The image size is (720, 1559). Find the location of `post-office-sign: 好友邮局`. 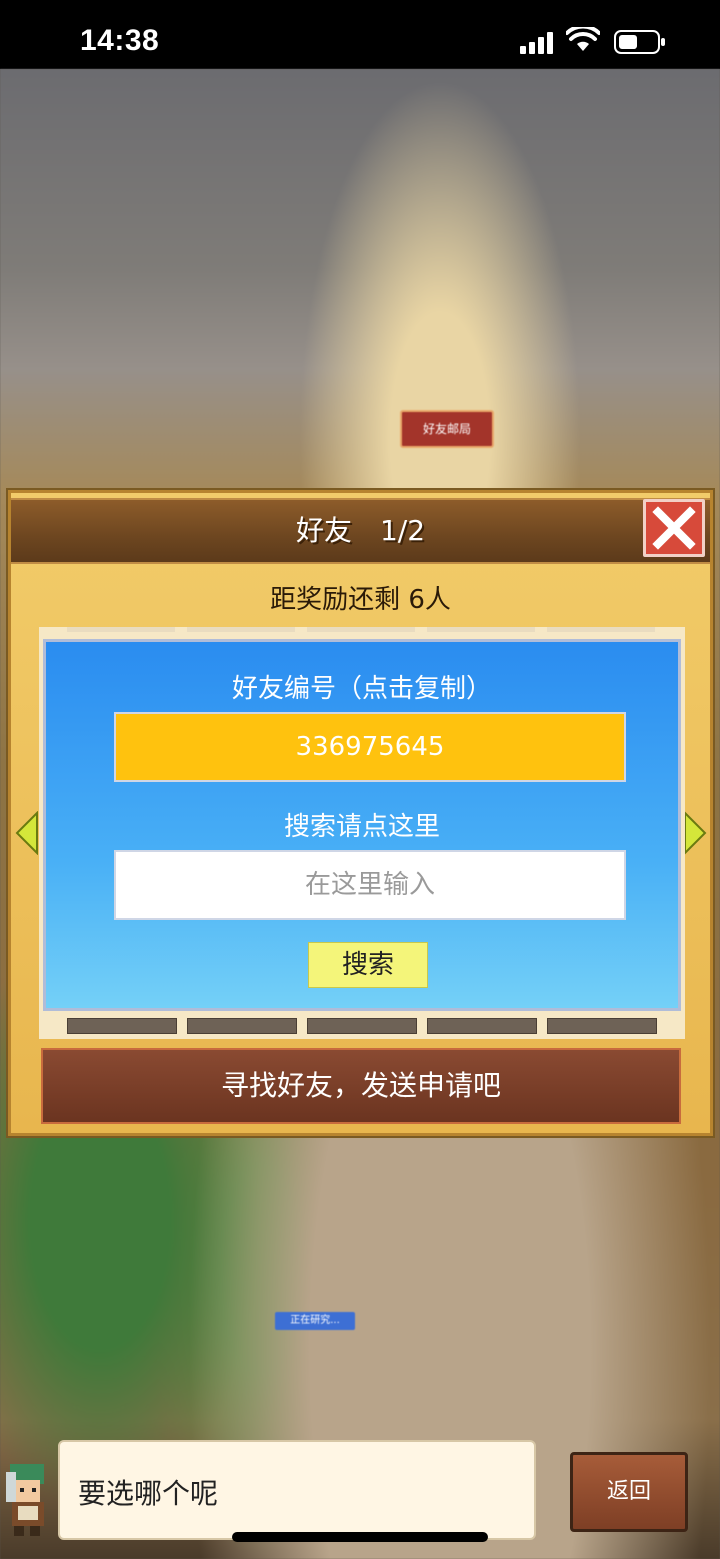

post-office-sign: 好友邮局 is located at coordinates (447, 429).